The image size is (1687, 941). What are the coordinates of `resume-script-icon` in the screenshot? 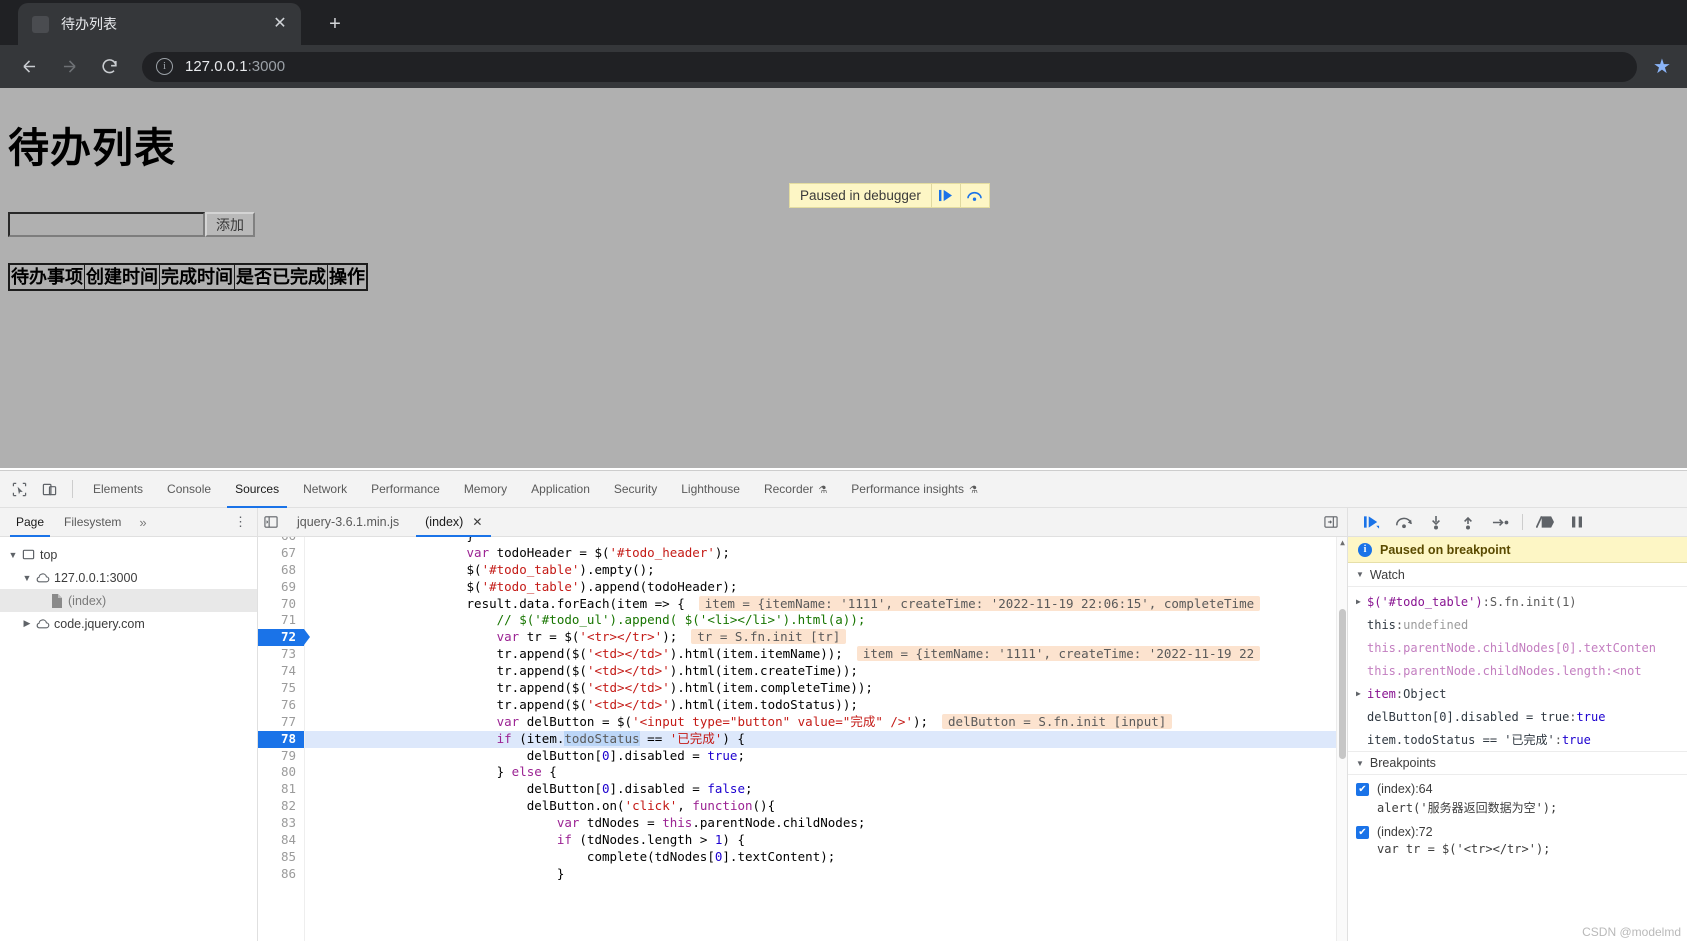 It's located at (946, 195).